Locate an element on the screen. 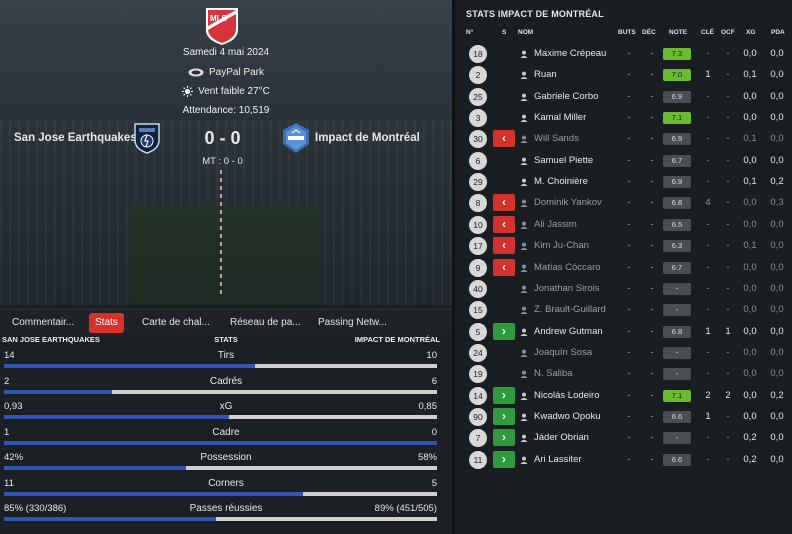 This screenshot has width=792, height=534. score: 0 - 0 is located at coordinates (222, 138).